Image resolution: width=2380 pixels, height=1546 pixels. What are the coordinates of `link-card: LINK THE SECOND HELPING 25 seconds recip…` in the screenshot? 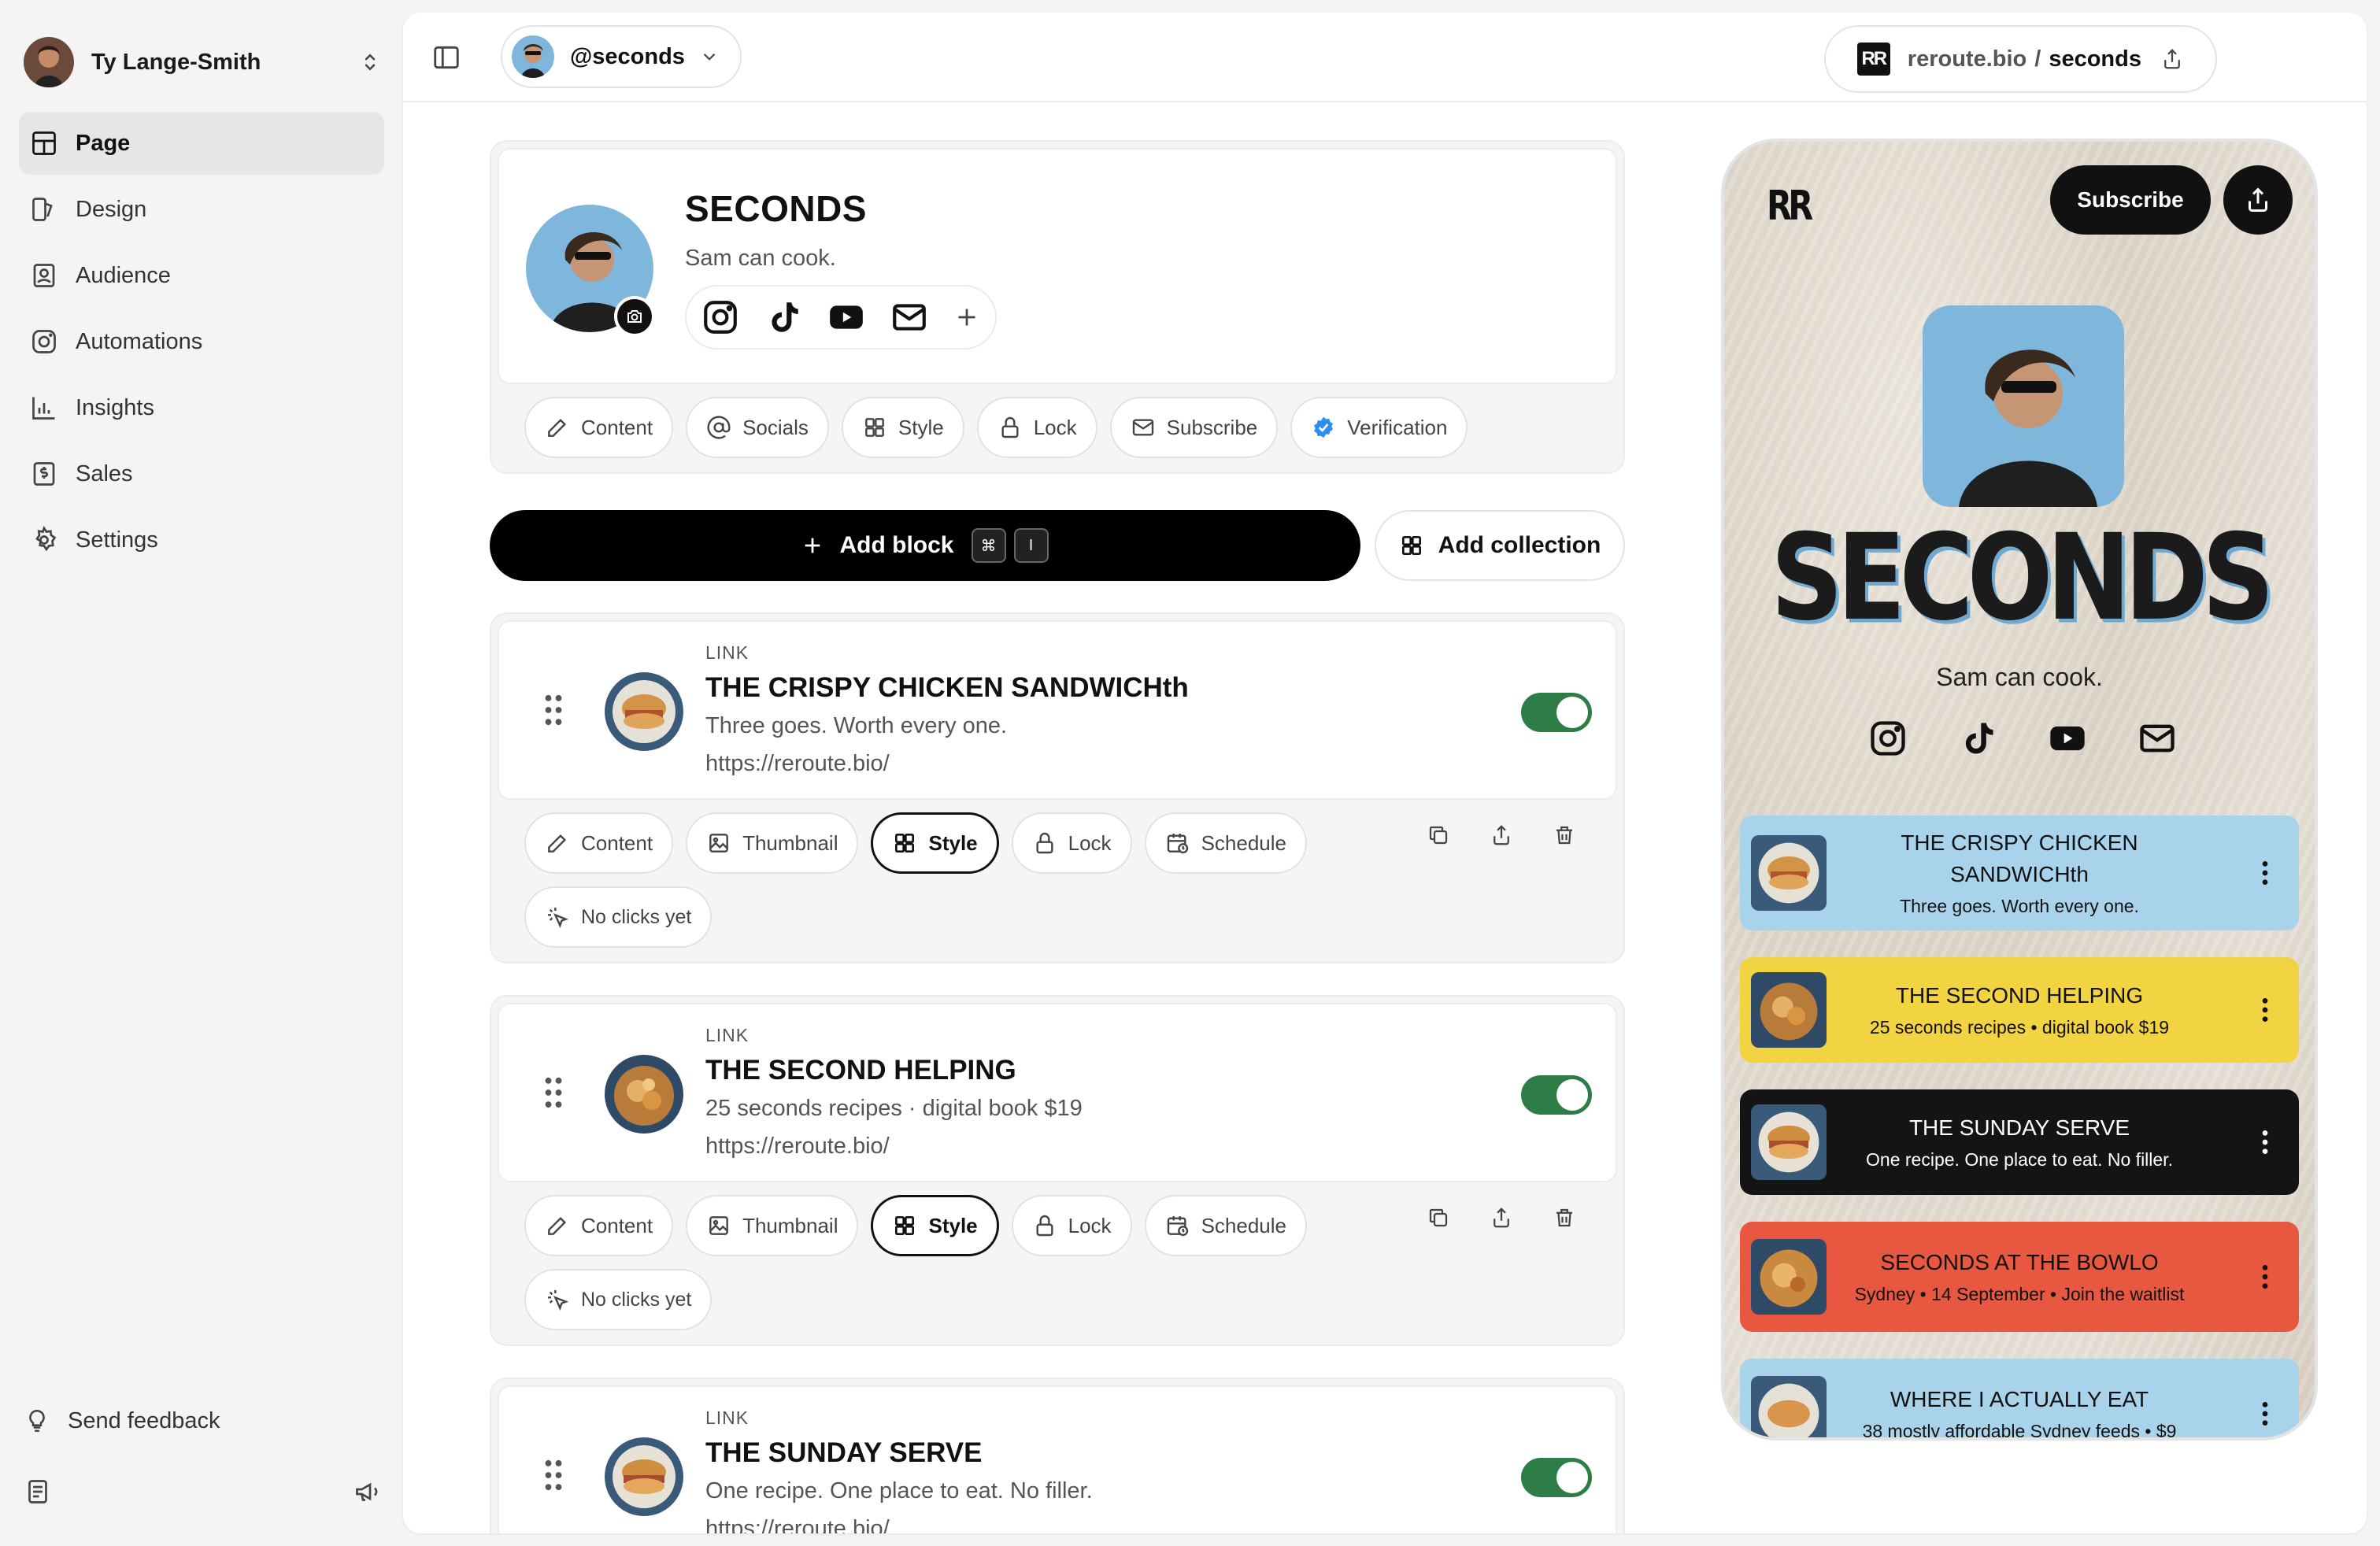 It's located at (1057, 1092).